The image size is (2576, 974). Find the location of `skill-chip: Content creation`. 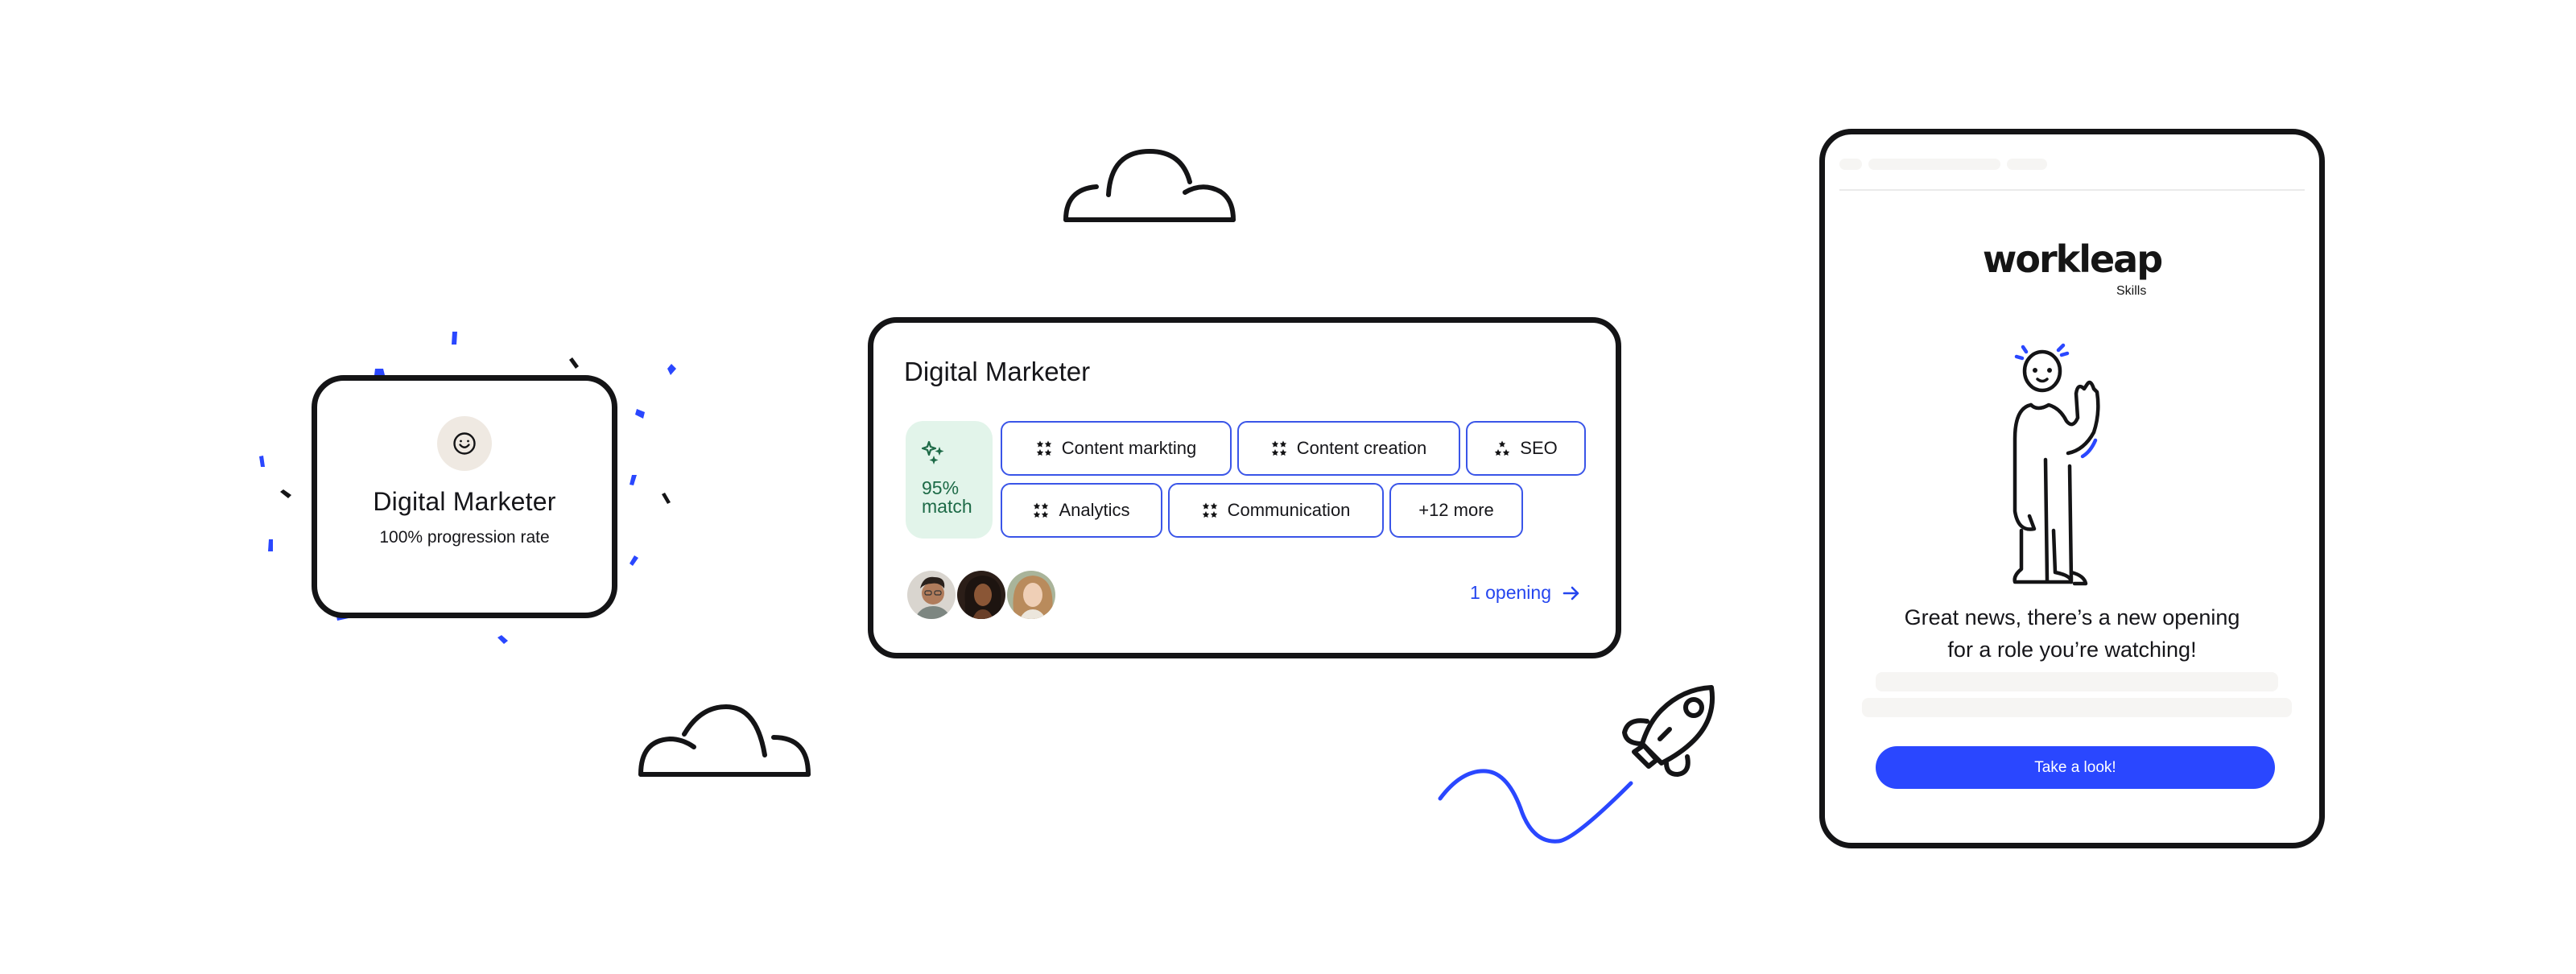

skill-chip: Content creation is located at coordinates (1348, 448).